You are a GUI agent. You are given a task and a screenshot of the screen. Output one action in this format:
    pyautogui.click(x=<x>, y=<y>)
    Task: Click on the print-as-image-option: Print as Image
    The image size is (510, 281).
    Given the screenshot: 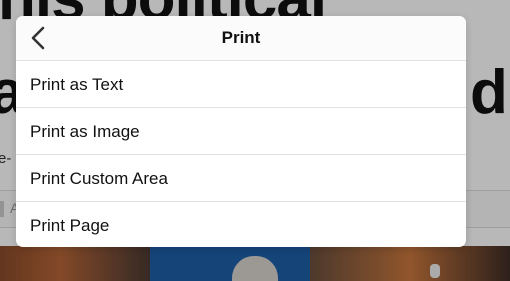 What is the action you would take?
    pyautogui.click(x=241, y=131)
    